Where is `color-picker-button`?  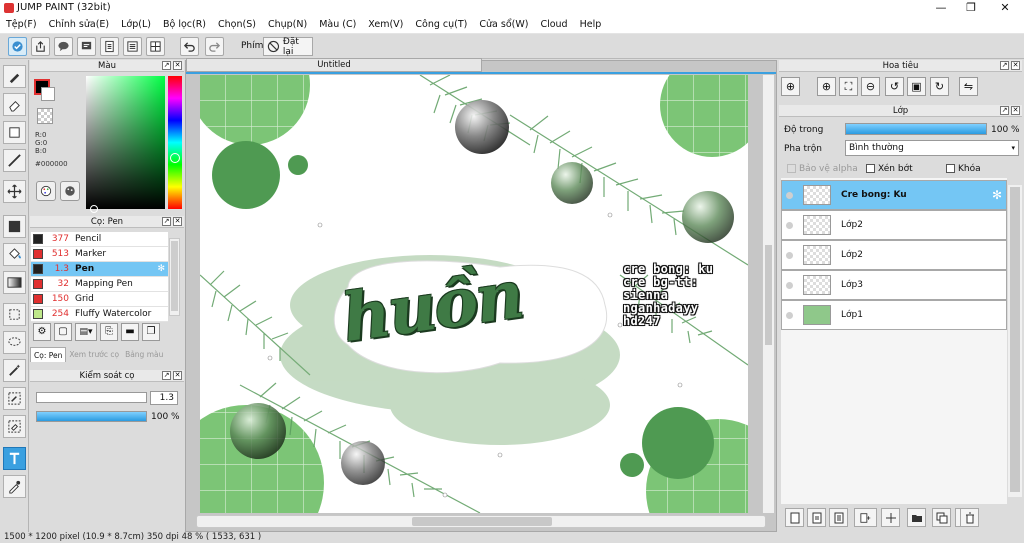 color-picker-button is located at coordinates (46, 191).